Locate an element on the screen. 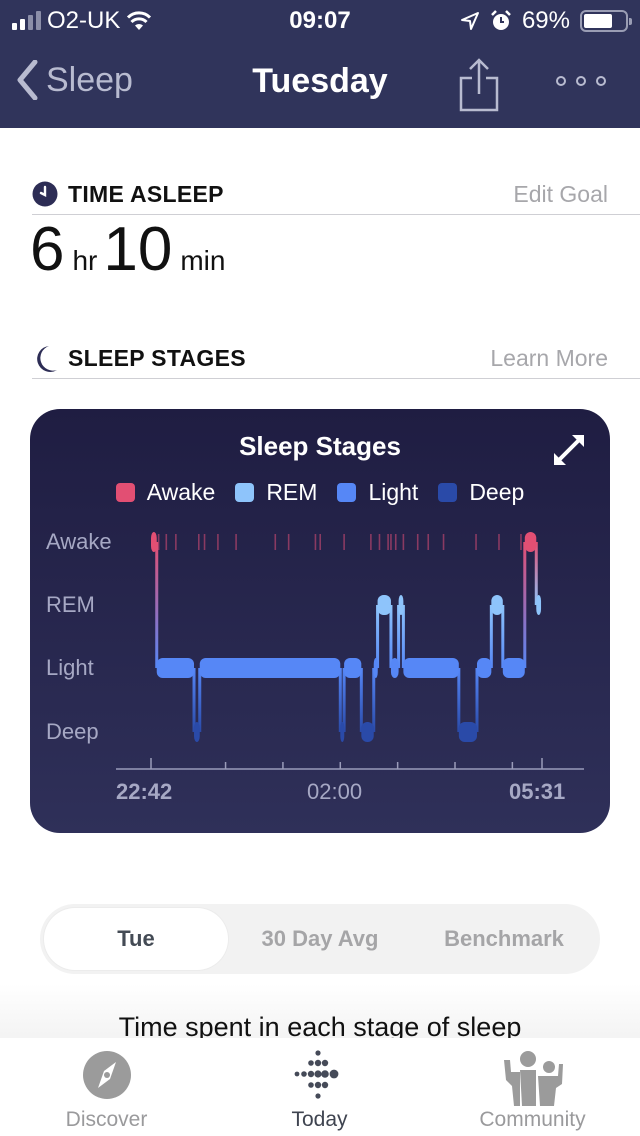 The width and height of the screenshot is (640, 1136). share-icon is located at coordinates (479, 85).